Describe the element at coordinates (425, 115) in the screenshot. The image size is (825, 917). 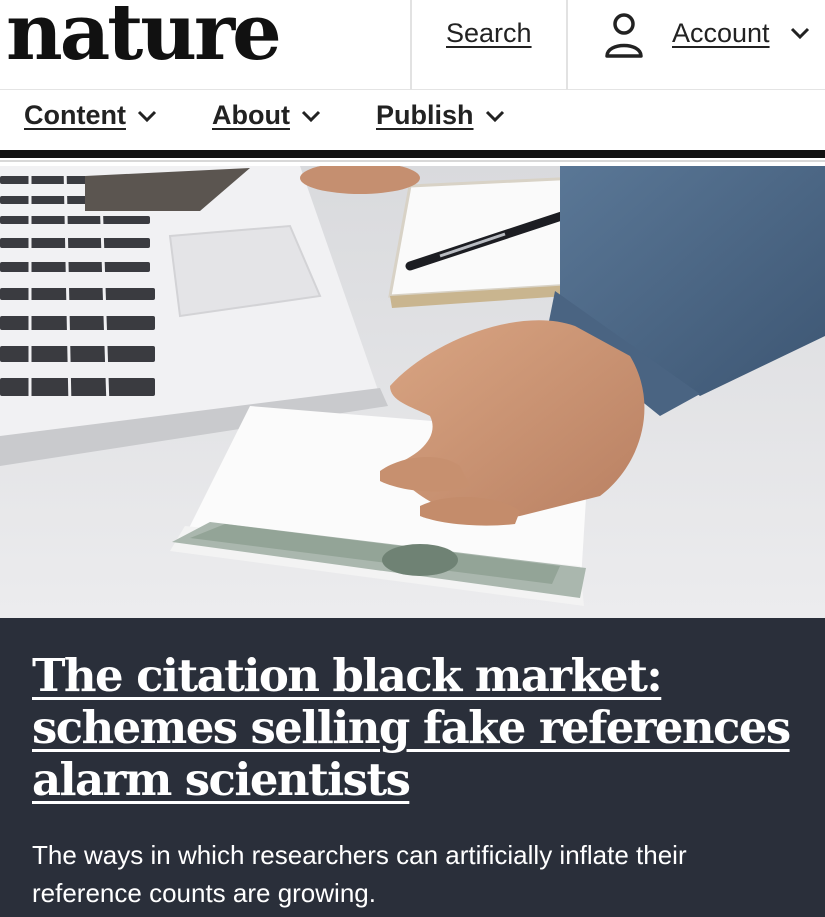
I see `nav-item-label: Publish` at that location.